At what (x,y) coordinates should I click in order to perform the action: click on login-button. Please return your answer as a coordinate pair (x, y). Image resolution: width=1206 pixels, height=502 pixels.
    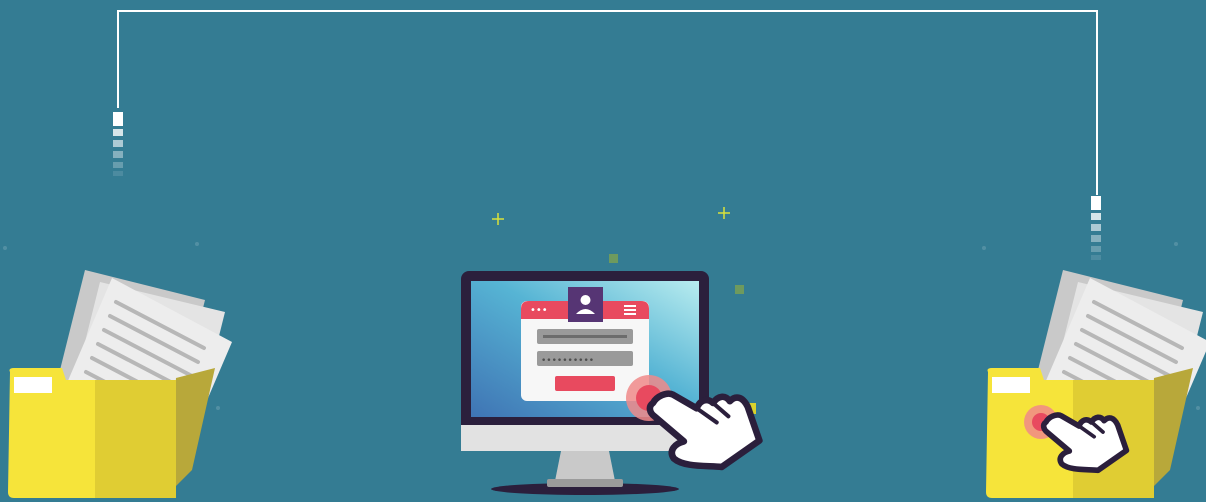
    Looking at the image, I should click on (585, 383).